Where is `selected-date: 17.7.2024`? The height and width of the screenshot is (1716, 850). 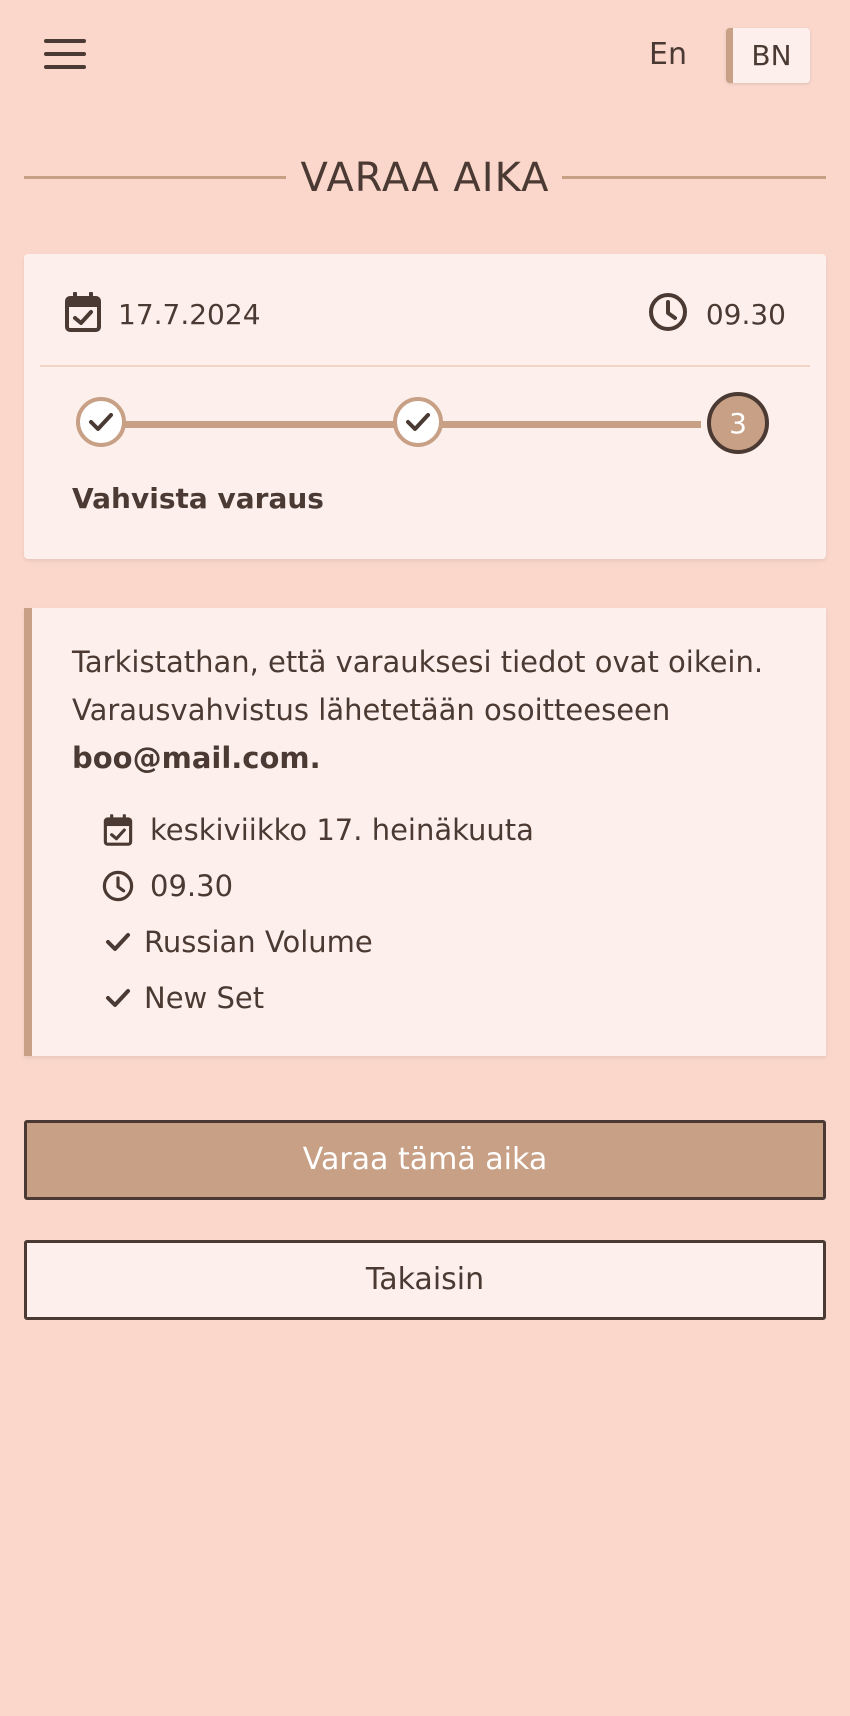
selected-date: 17.7.2024 is located at coordinates (162, 314).